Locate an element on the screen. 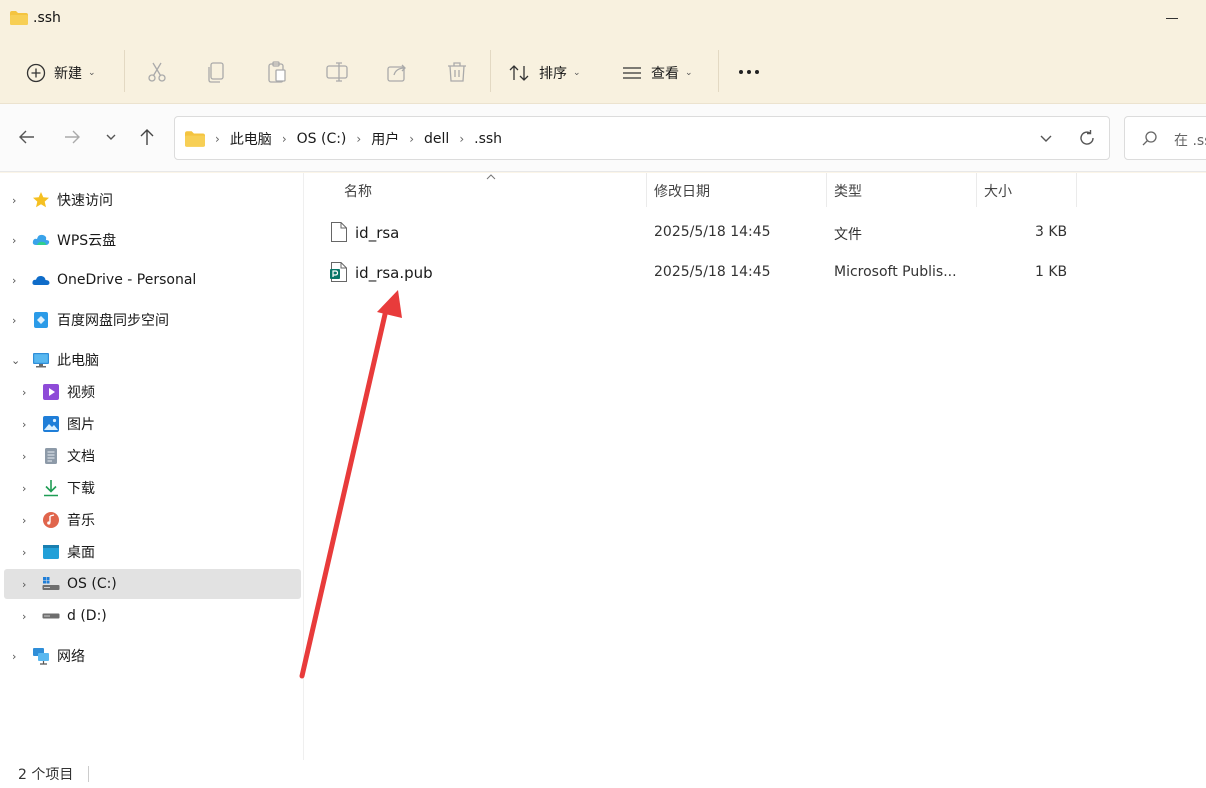 This screenshot has height=788, width=1206. sort-button: 排序 ⌄ is located at coordinates (545, 73).